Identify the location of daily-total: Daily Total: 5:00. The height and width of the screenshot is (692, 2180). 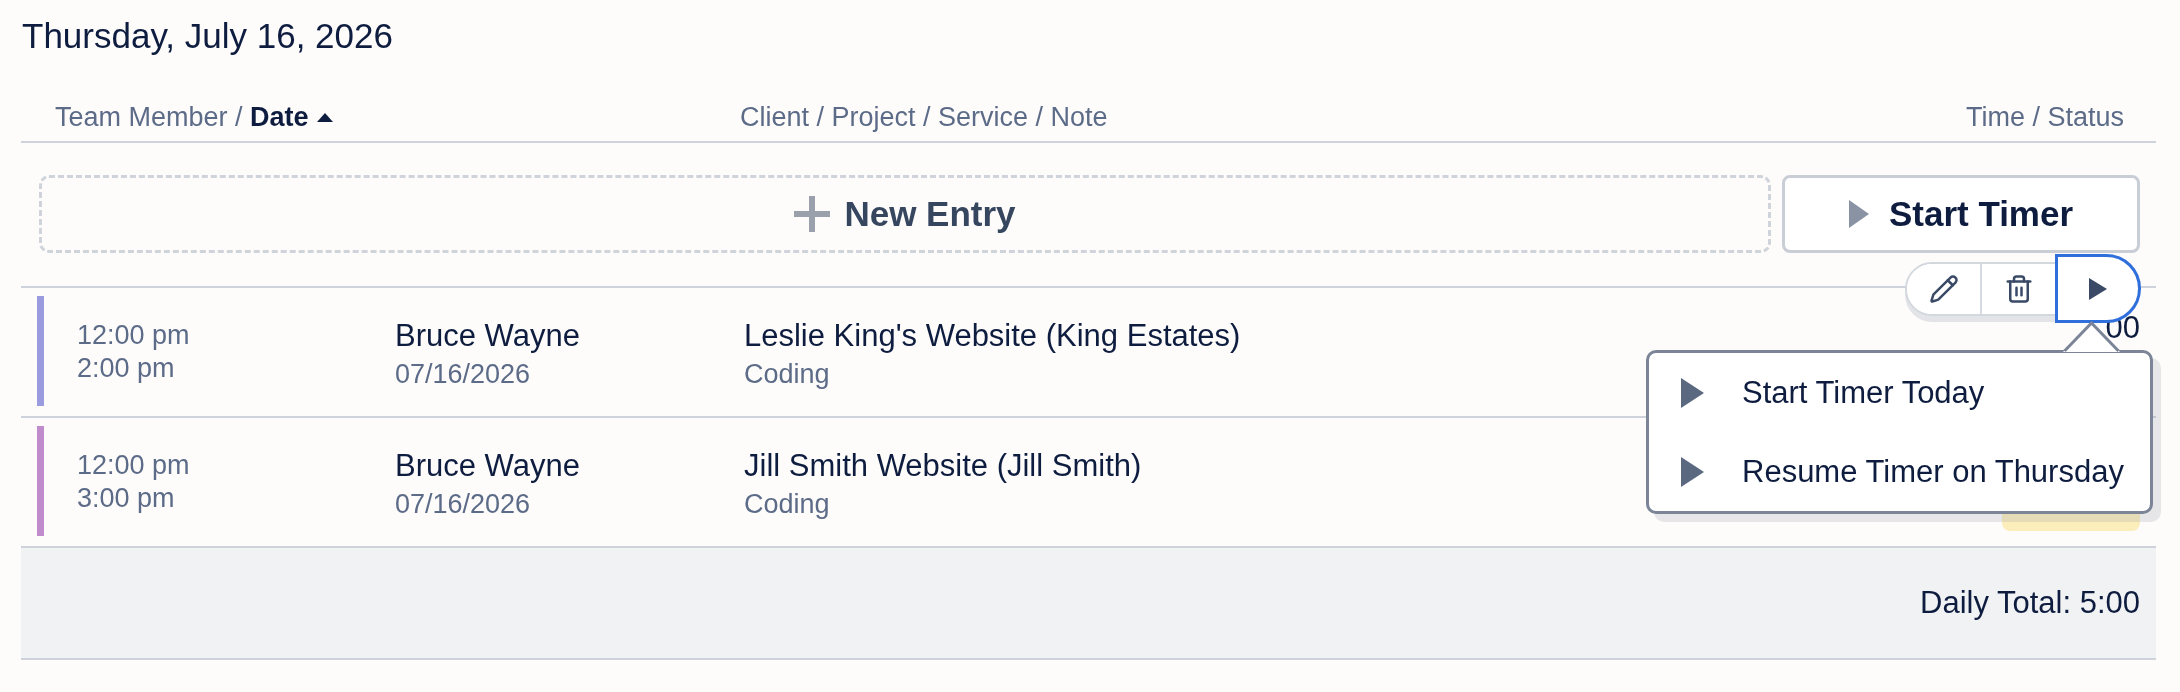
(2030, 603).